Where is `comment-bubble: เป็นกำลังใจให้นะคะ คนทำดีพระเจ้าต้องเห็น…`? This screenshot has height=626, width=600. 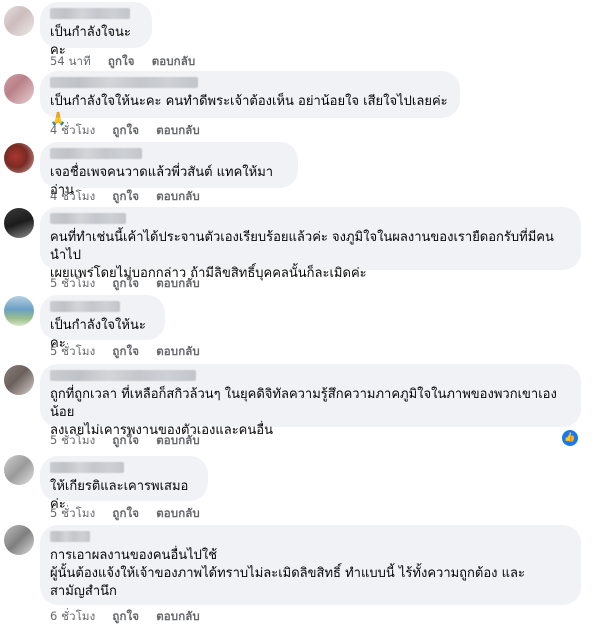
comment-bubble: เป็นกำลังใจให้นะคะ คนทำดีพระเจ้าต้องเห็น… is located at coordinates (250, 99).